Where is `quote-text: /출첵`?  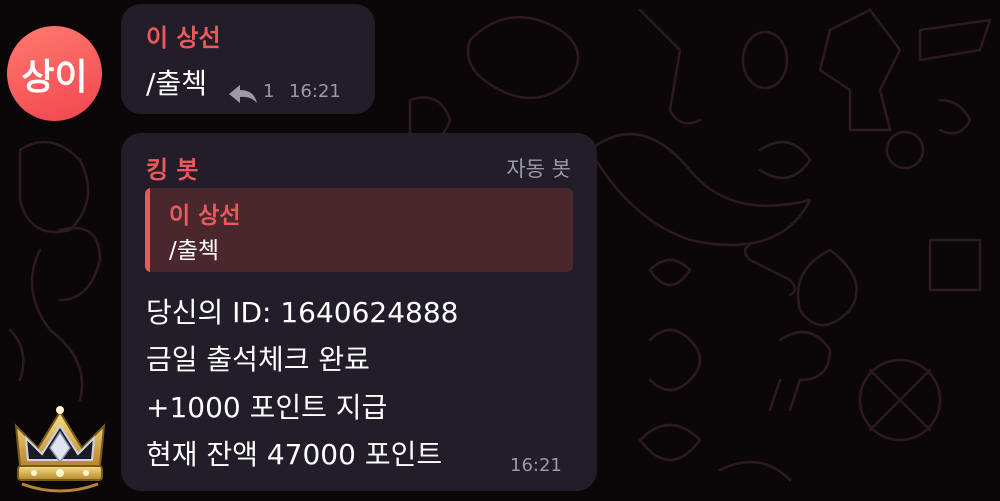
quote-text: /출첵 is located at coordinates (194, 251).